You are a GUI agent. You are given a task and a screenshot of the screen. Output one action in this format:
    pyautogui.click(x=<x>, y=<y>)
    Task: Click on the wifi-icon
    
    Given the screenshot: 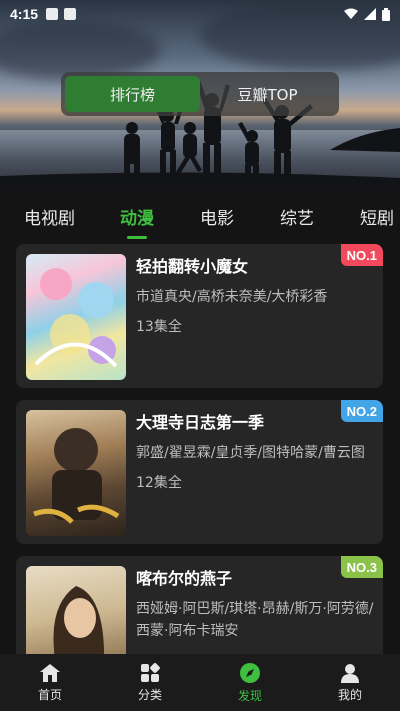 What is the action you would take?
    pyautogui.click(x=351, y=13)
    